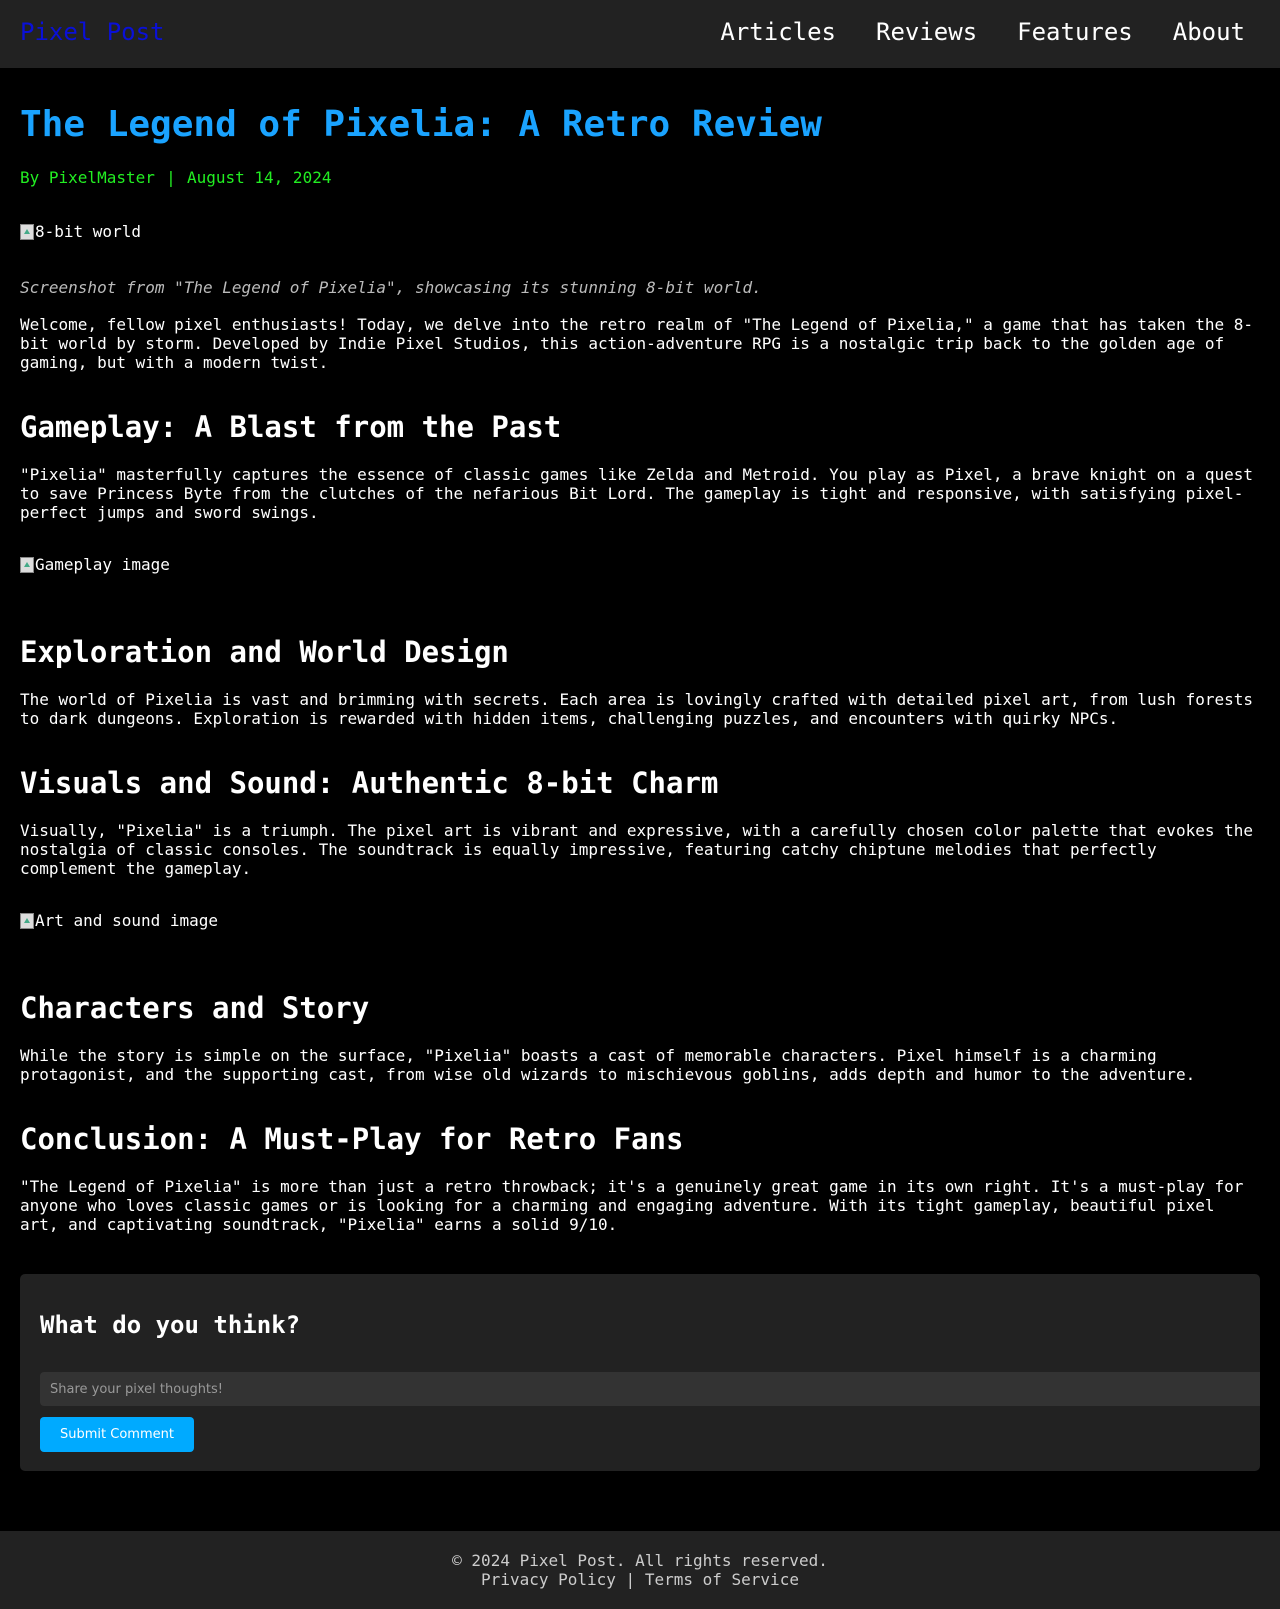  Describe the element at coordinates (640, 1579) in the screenshot. I see `footer-links: Privacy Policy | Terms of Service` at that location.